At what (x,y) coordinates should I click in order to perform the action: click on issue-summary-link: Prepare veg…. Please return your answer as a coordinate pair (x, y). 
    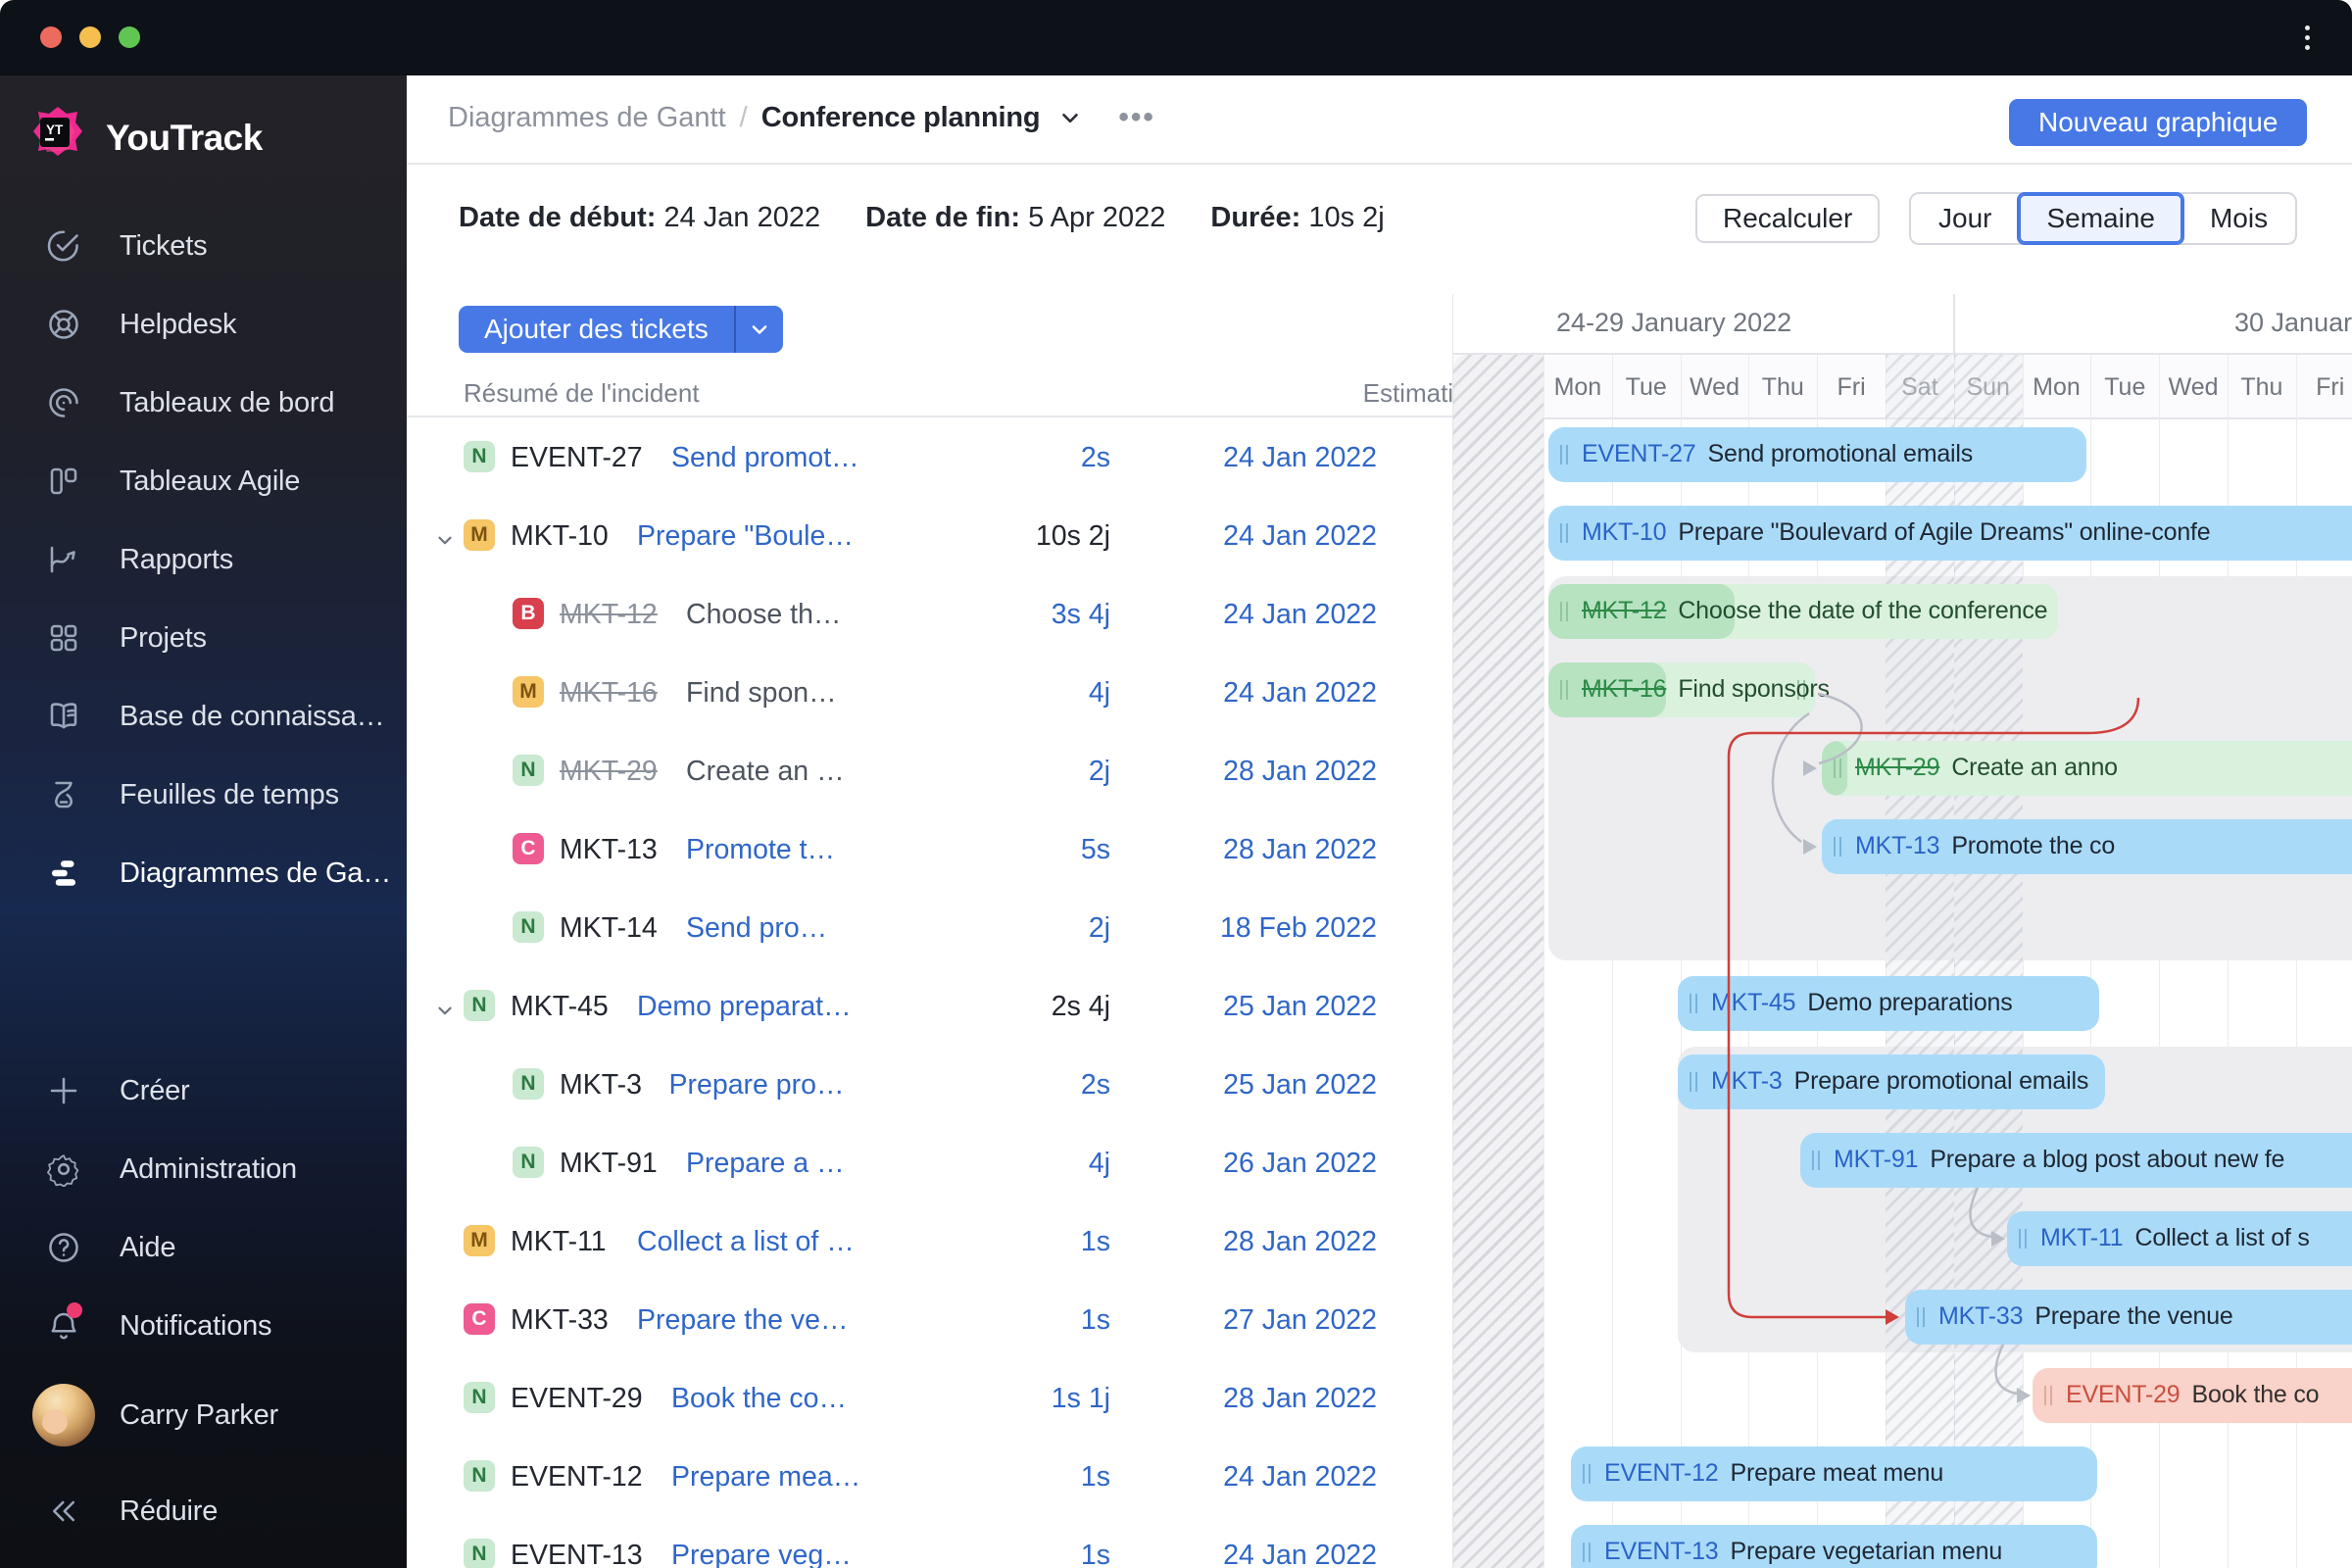
    Looking at the image, I should click on (761, 1554).